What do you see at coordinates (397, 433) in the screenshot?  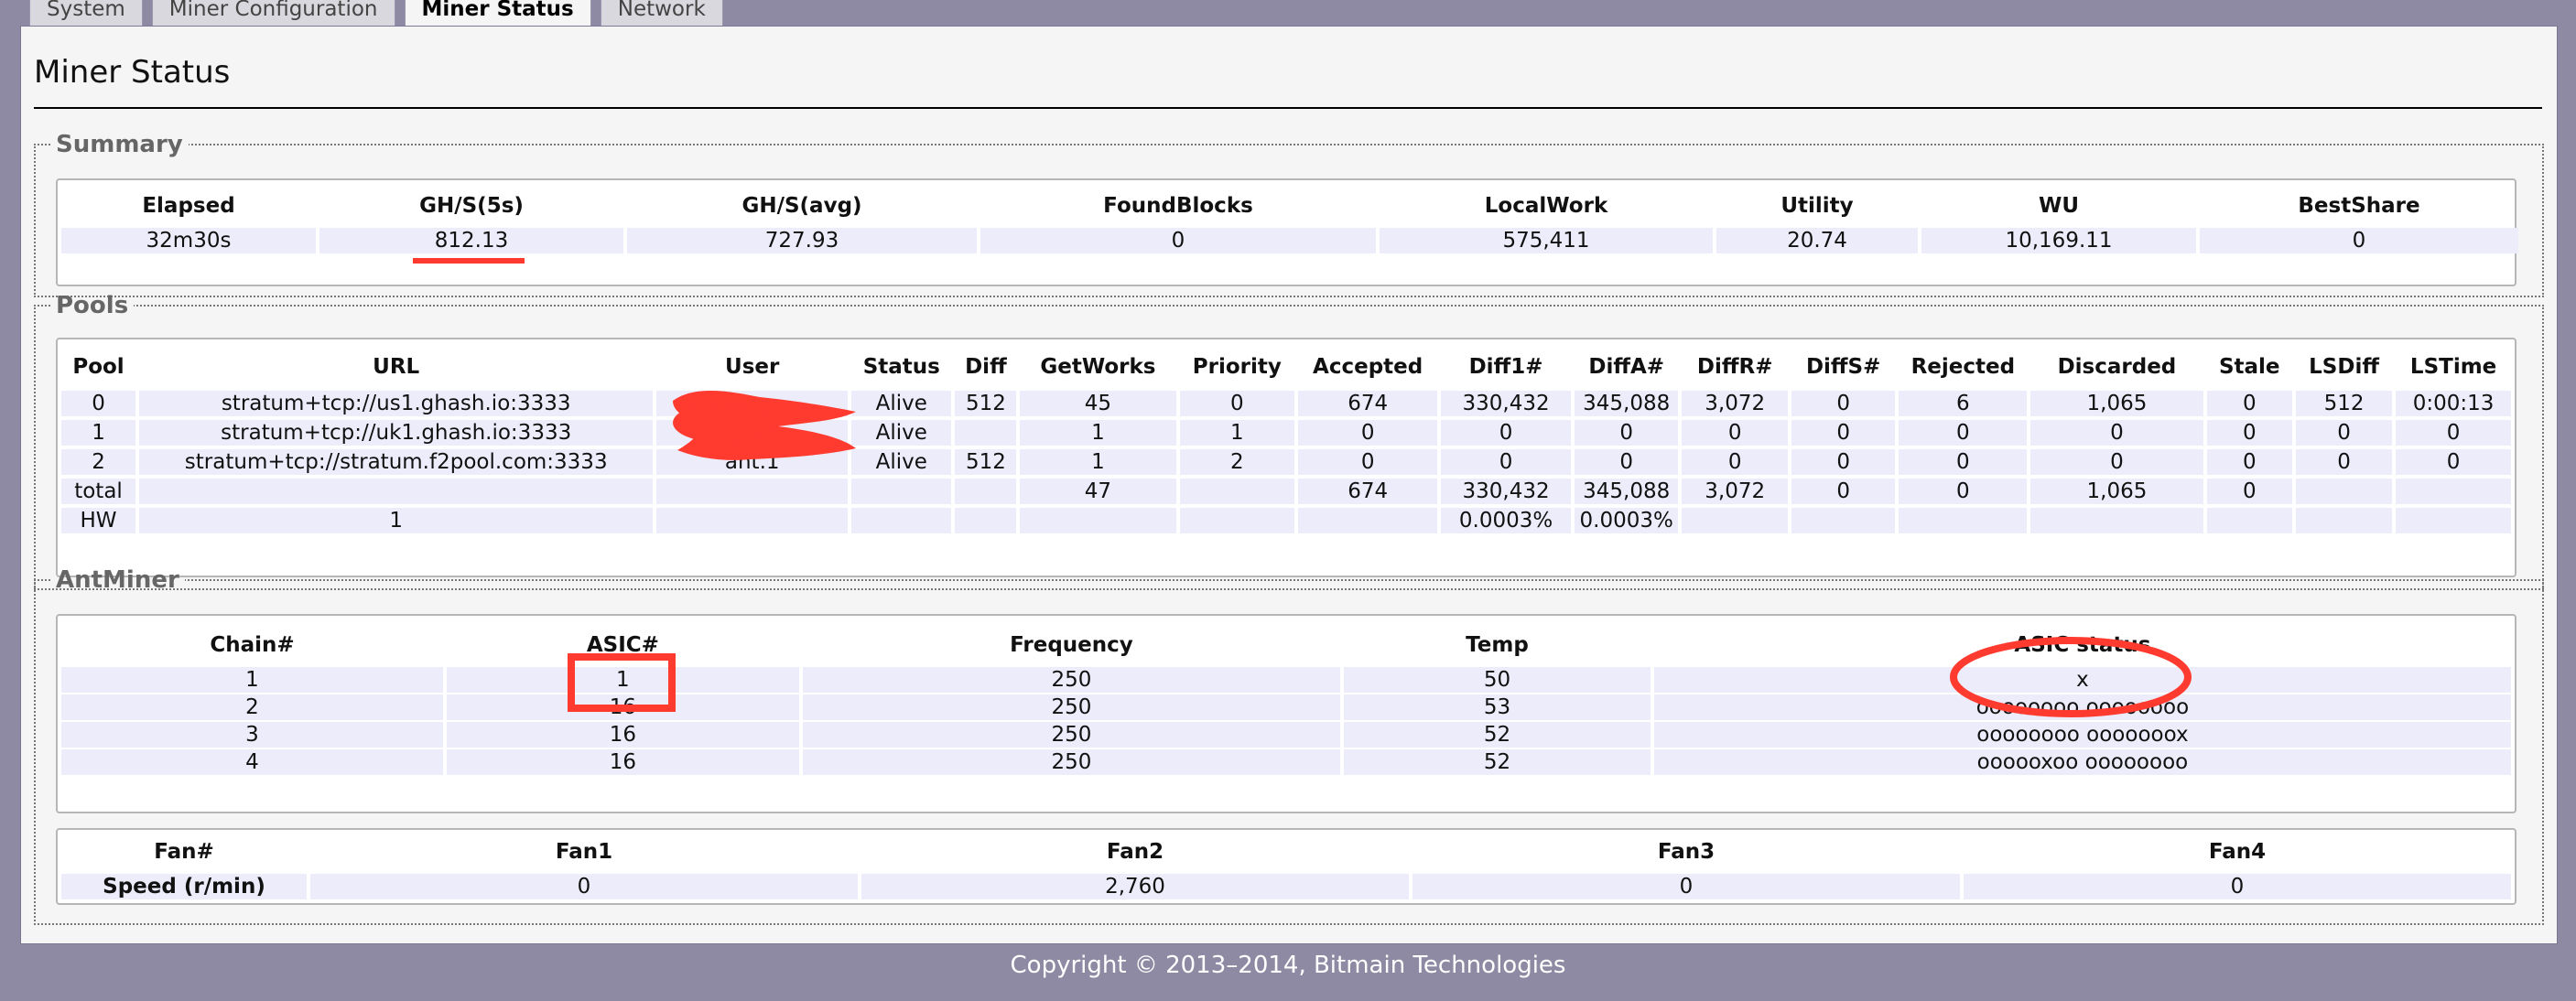 I see `pool-cell: stratum+tcp://uk1.ghash.io:3333` at bounding box center [397, 433].